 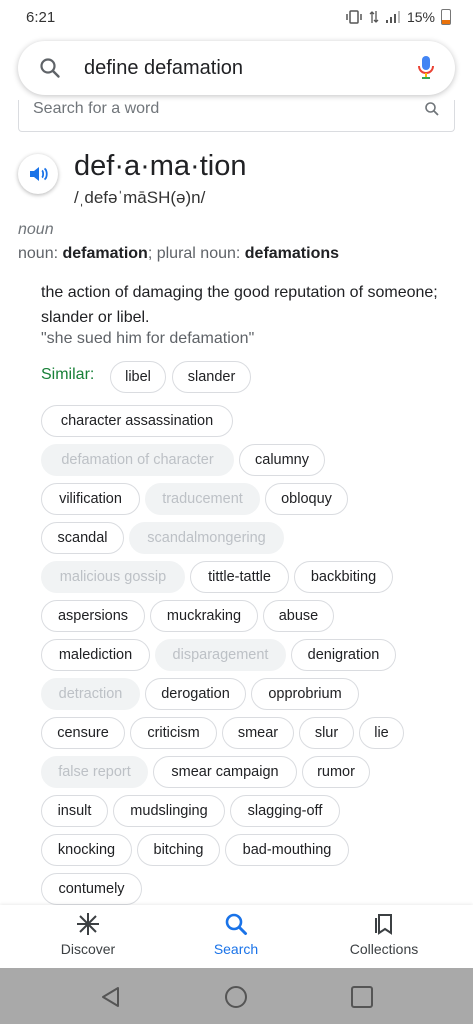 What do you see at coordinates (354, 17) in the screenshot?
I see `vibrate-icon` at bounding box center [354, 17].